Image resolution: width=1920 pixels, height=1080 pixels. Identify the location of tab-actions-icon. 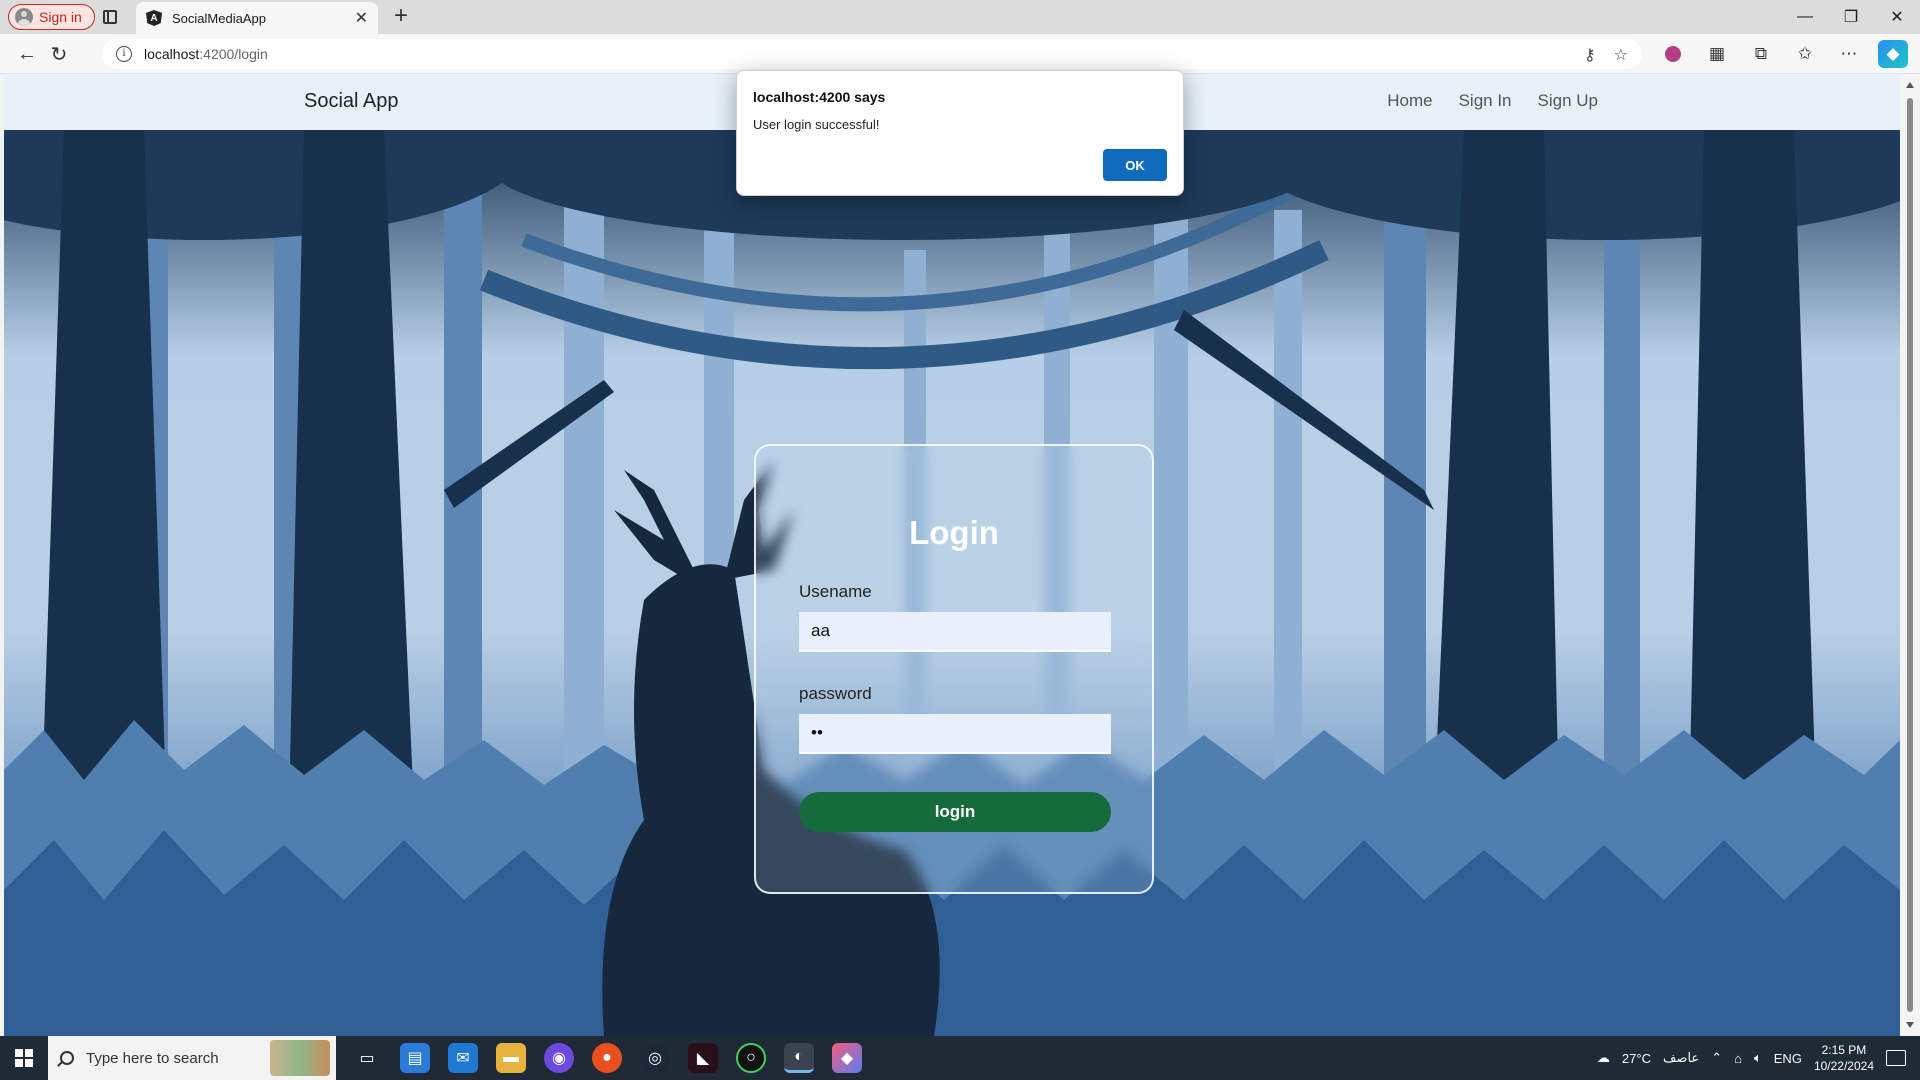
(110, 17).